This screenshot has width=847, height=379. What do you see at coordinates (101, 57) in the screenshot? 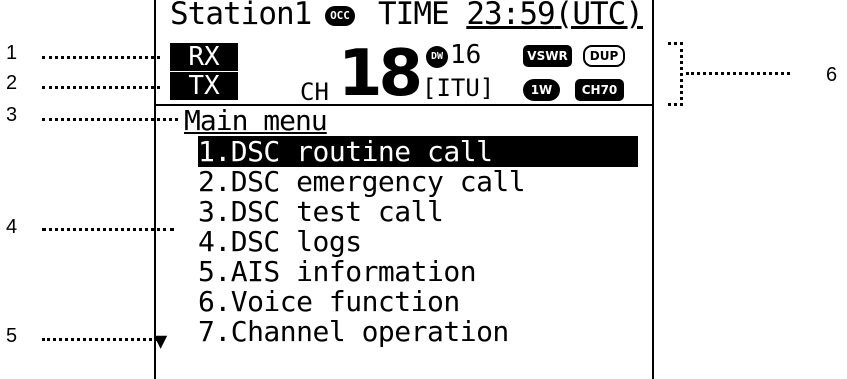
I see `callout-1-leader` at bounding box center [101, 57].